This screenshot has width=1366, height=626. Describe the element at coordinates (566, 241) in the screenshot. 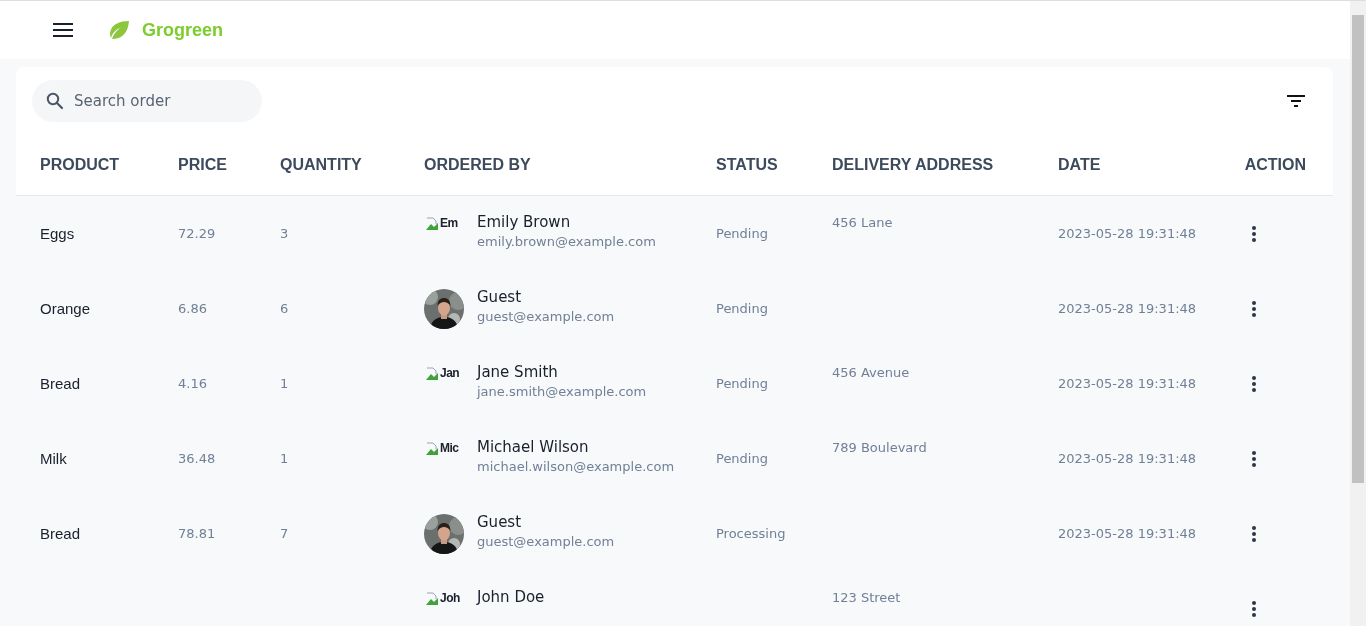

I see `customer-email: emily.brown@example.com` at that location.